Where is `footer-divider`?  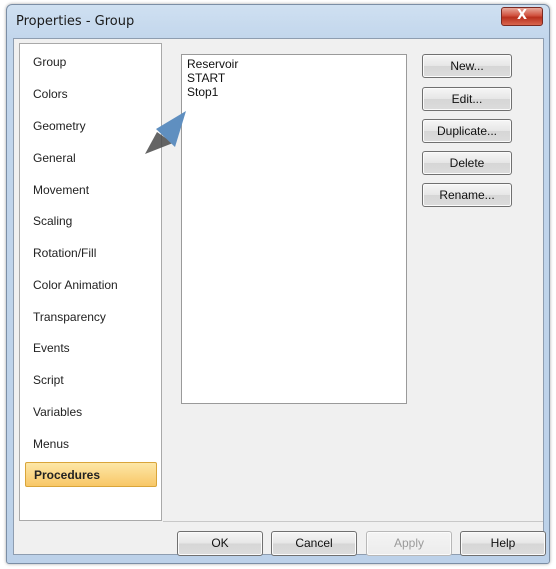
footer-divider is located at coordinates (353, 521).